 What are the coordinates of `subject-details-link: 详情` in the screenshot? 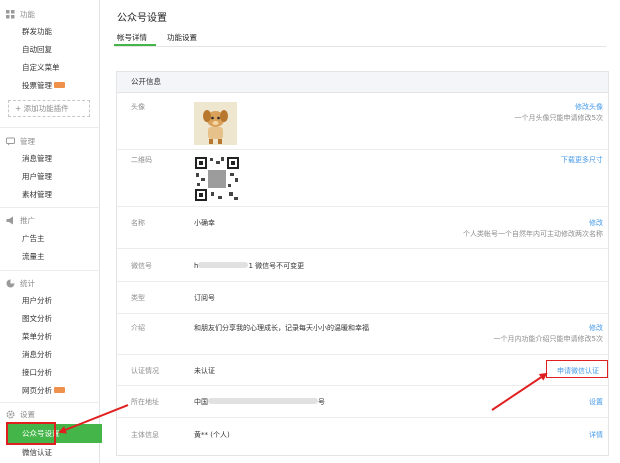 It's located at (596, 435).